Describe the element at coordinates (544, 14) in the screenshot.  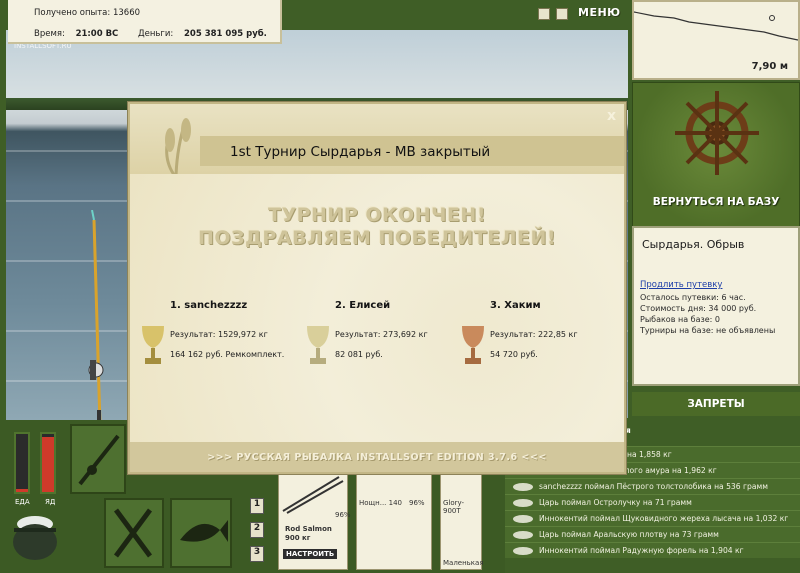
I see `pause-icon` at that location.